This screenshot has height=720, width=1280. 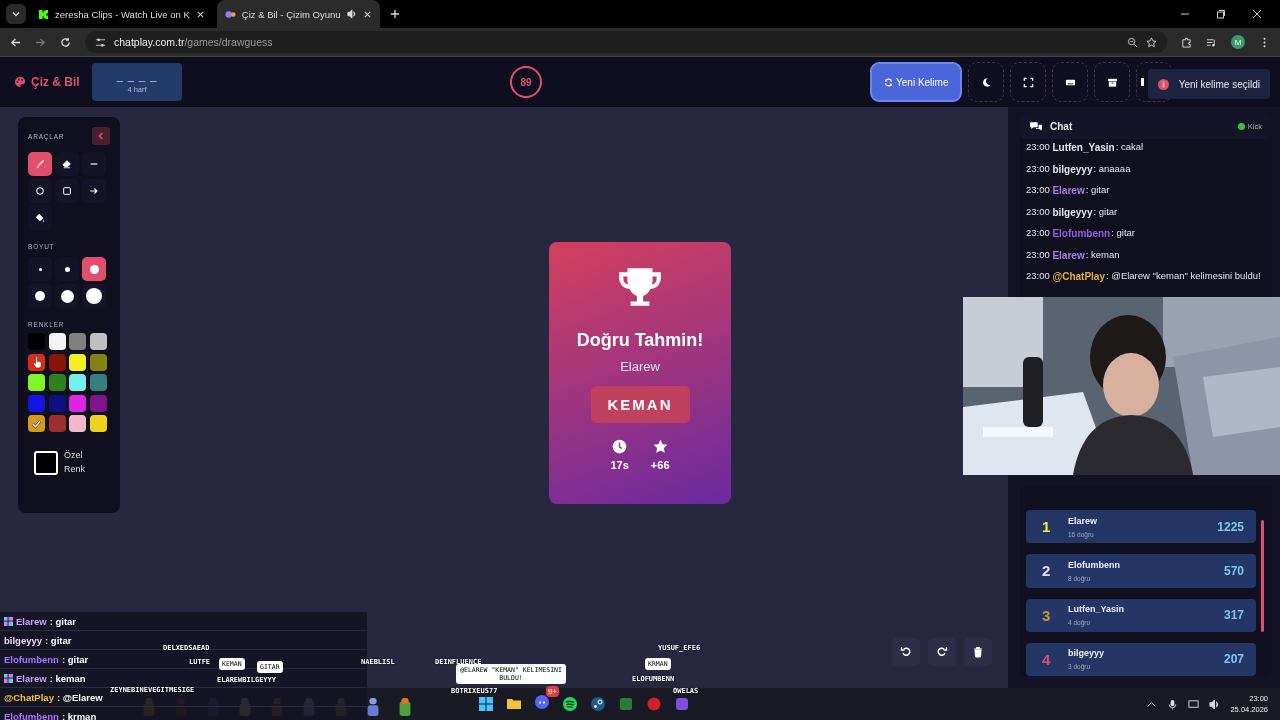 What do you see at coordinates (660, 465) in the screenshot?
I see `points-earned: +66` at bounding box center [660, 465].